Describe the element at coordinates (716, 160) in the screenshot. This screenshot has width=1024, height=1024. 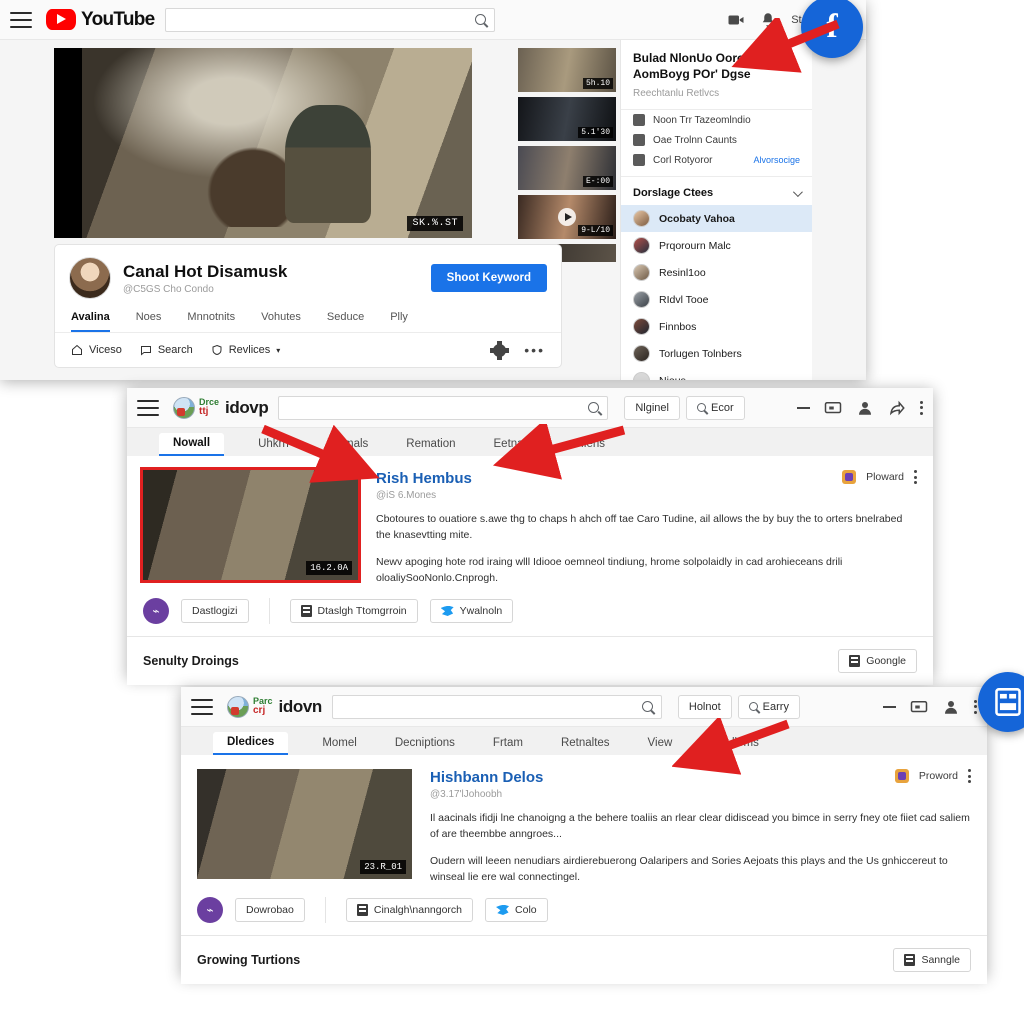
I see `sidebar-row: Corl Rotyoror Alvorsocige` at that location.